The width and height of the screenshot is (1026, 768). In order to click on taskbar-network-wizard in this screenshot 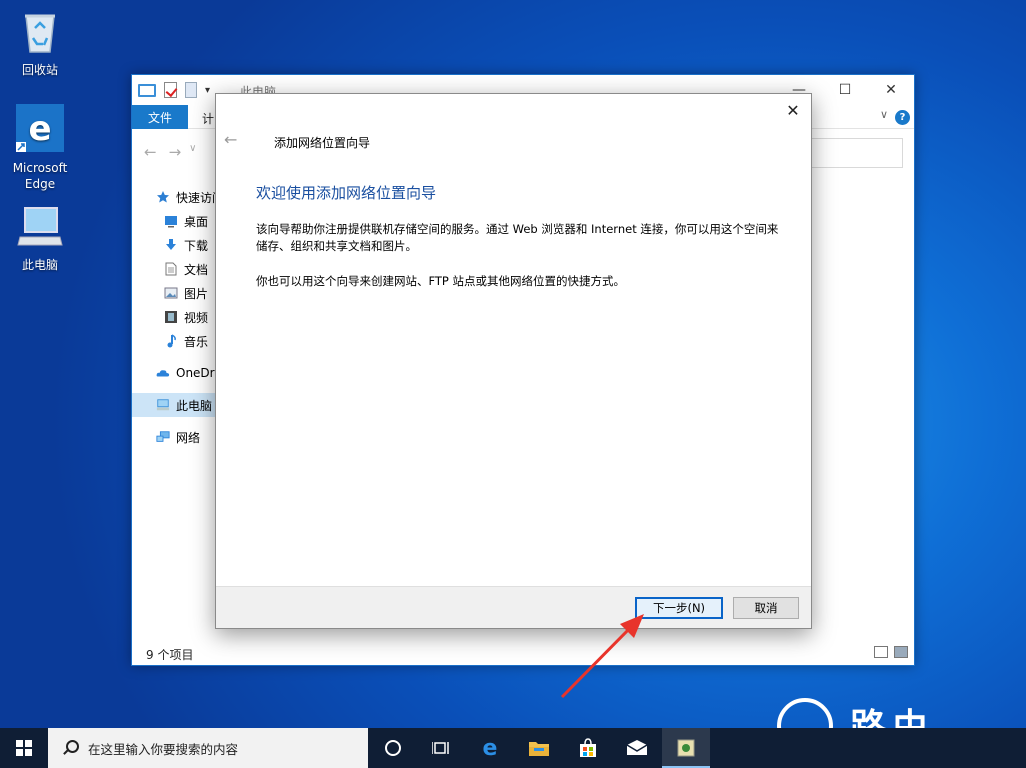, I will do `click(686, 748)`.